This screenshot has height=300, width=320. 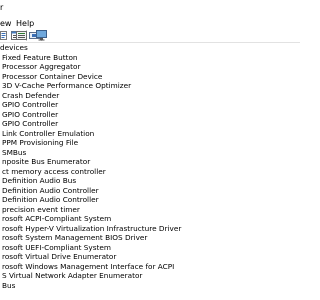 What do you see at coordinates (72, 275) in the screenshot?
I see `device-label: S Virtual Network Adapter Enumerator` at bounding box center [72, 275].